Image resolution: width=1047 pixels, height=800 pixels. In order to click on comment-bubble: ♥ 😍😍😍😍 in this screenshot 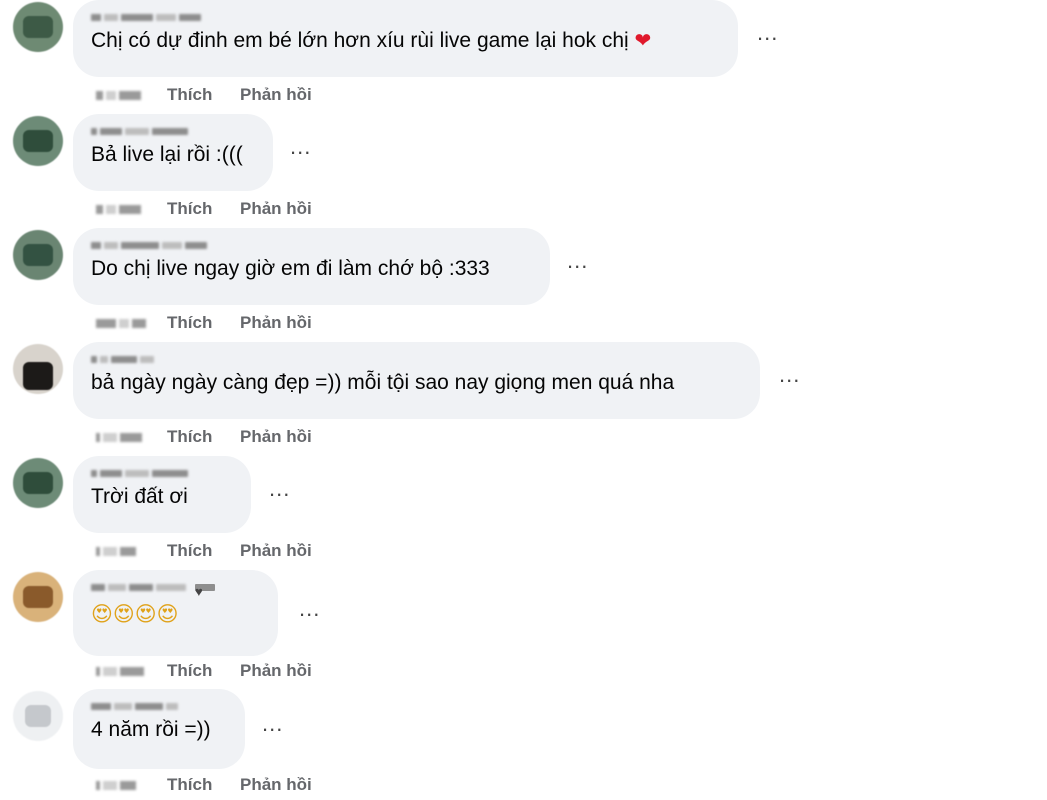, I will do `click(175, 613)`.